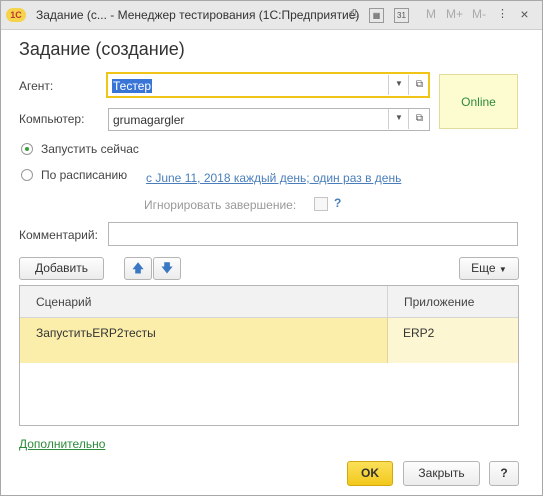 The image size is (543, 496). What do you see at coordinates (337, 203) in the screenshot?
I see `help-icon: ?` at bounding box center [337, 203].